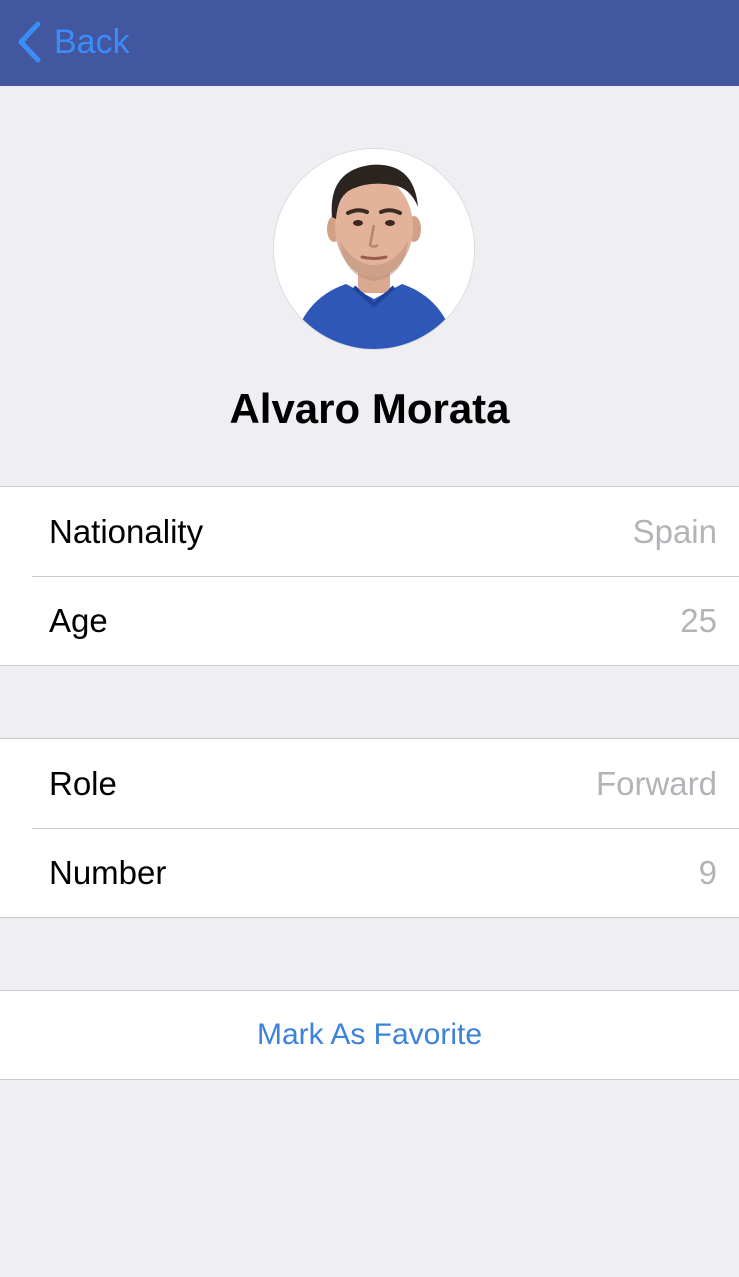  I want to click on row-value: Forward, so click(656, 783).